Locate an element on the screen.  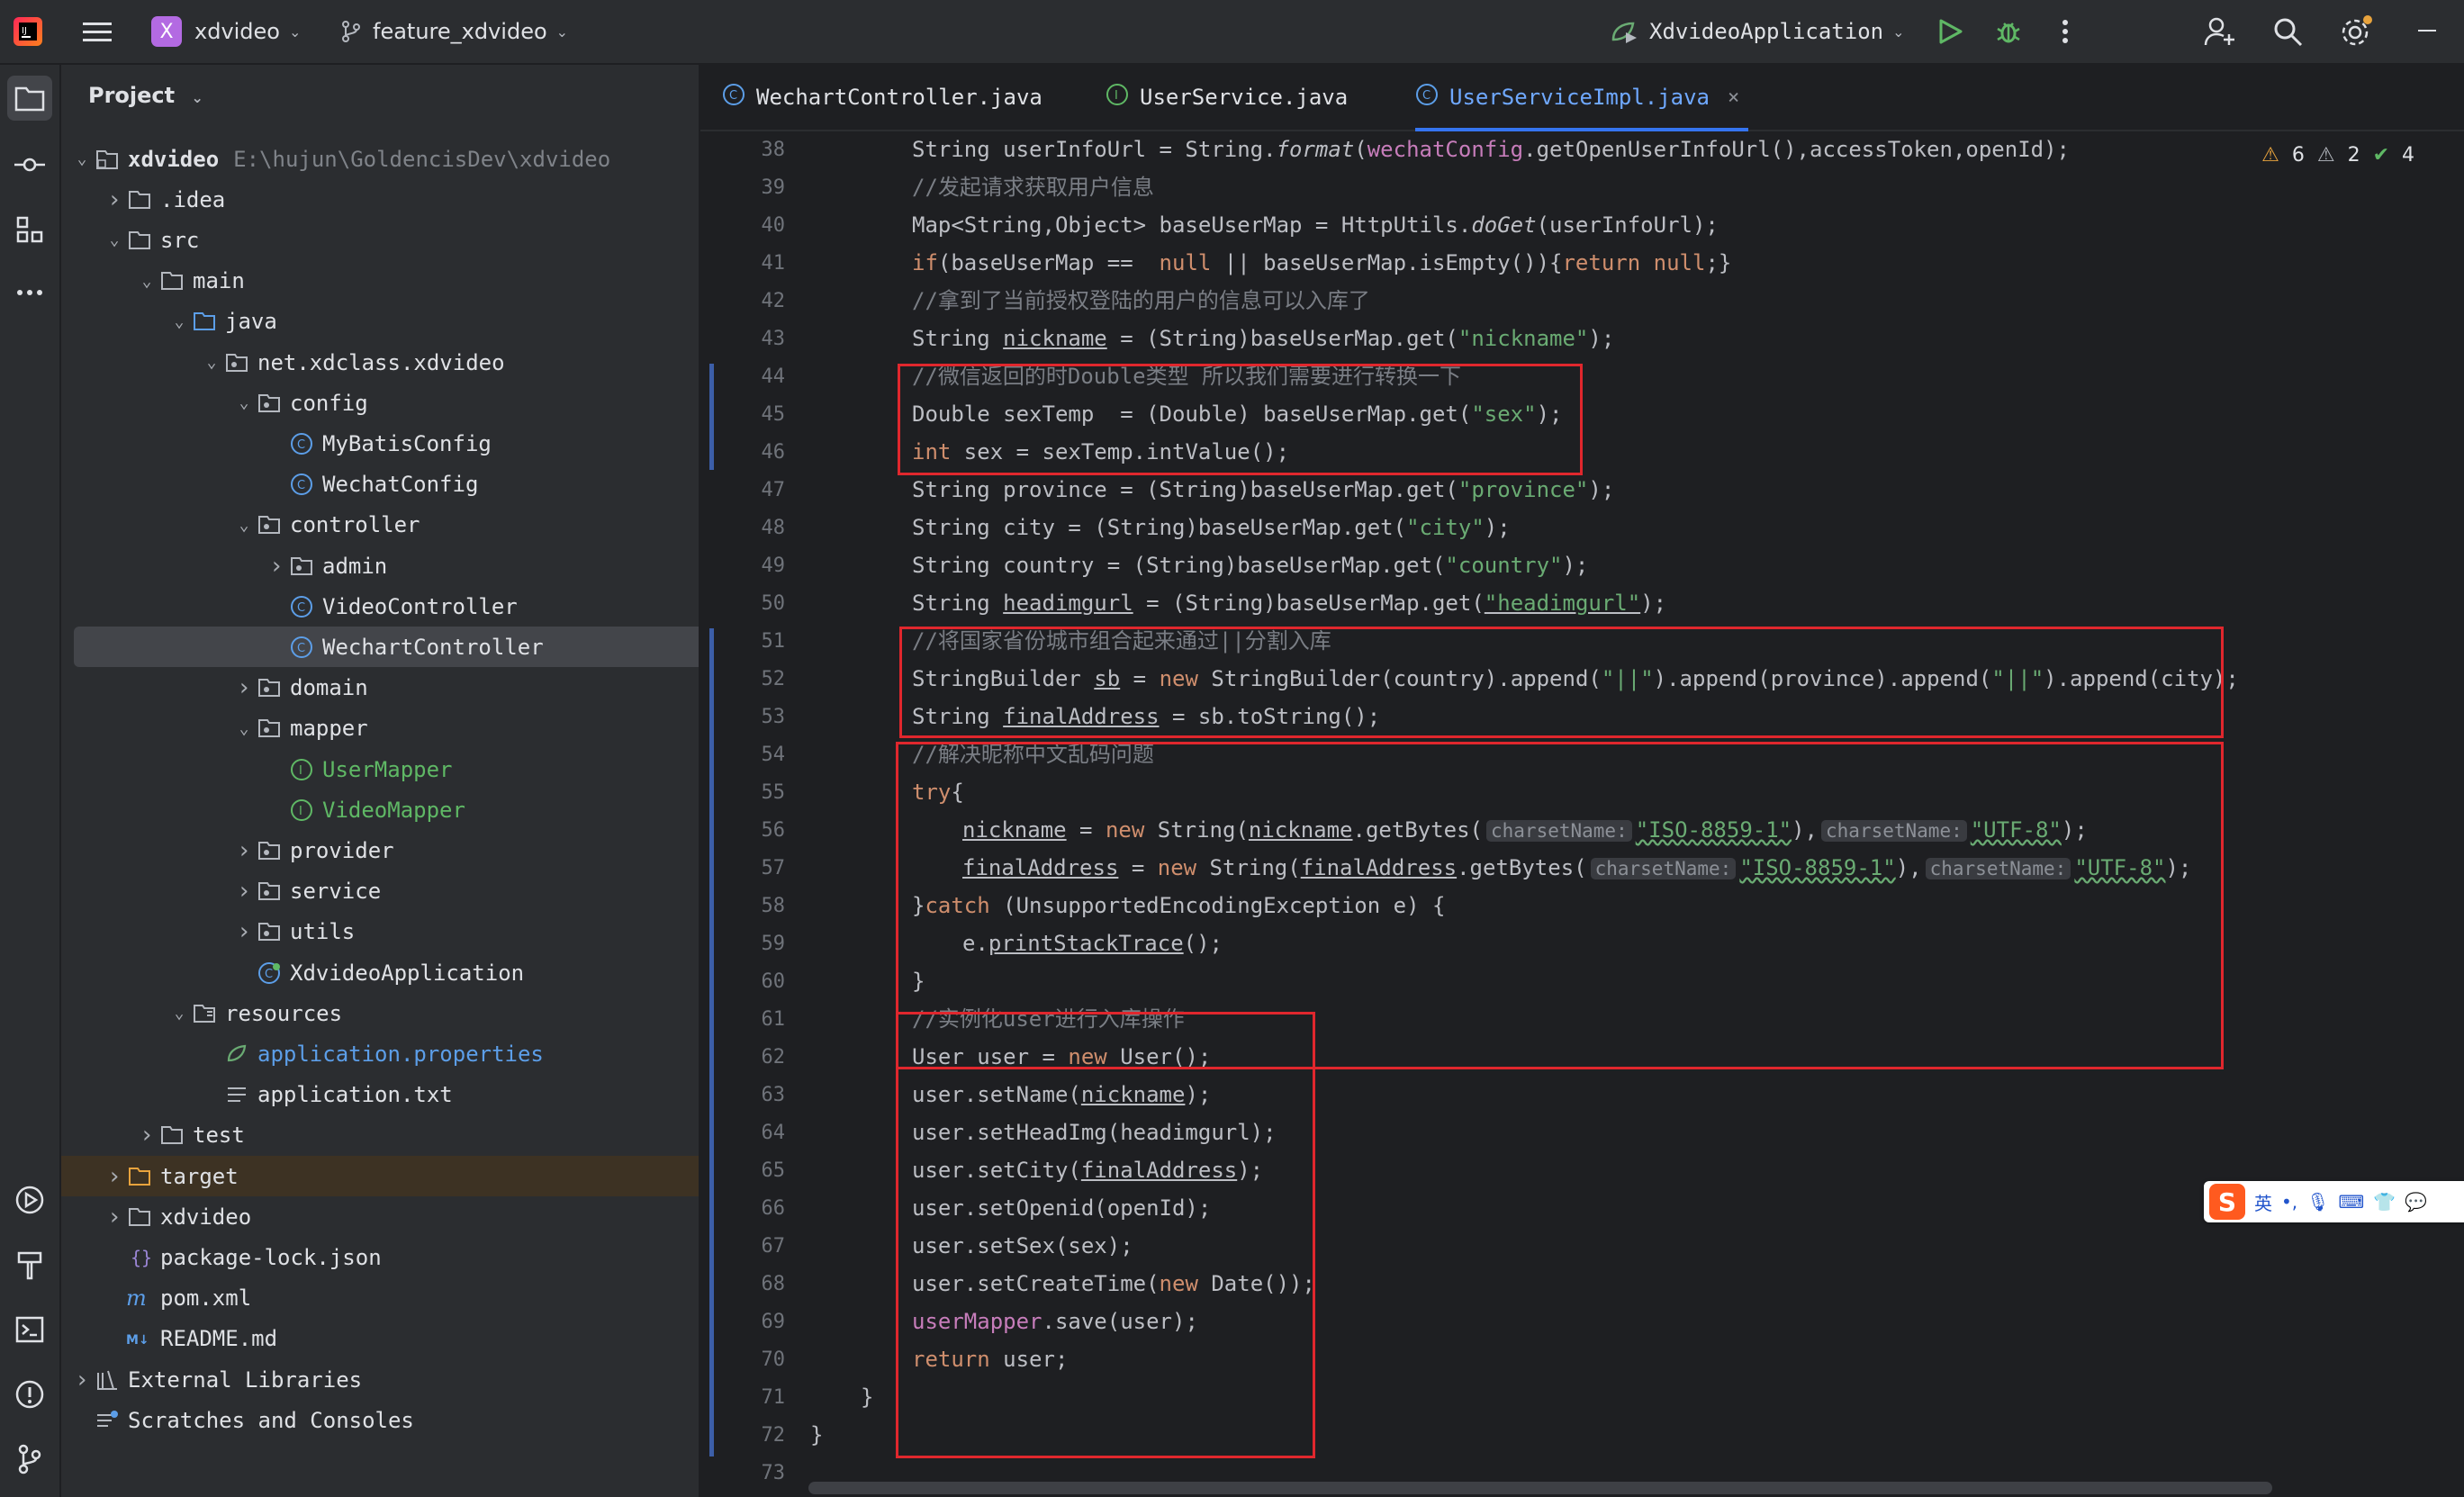
branch-switcher: feature_xdvideo ⌄ is located at coordinates (454, 31).